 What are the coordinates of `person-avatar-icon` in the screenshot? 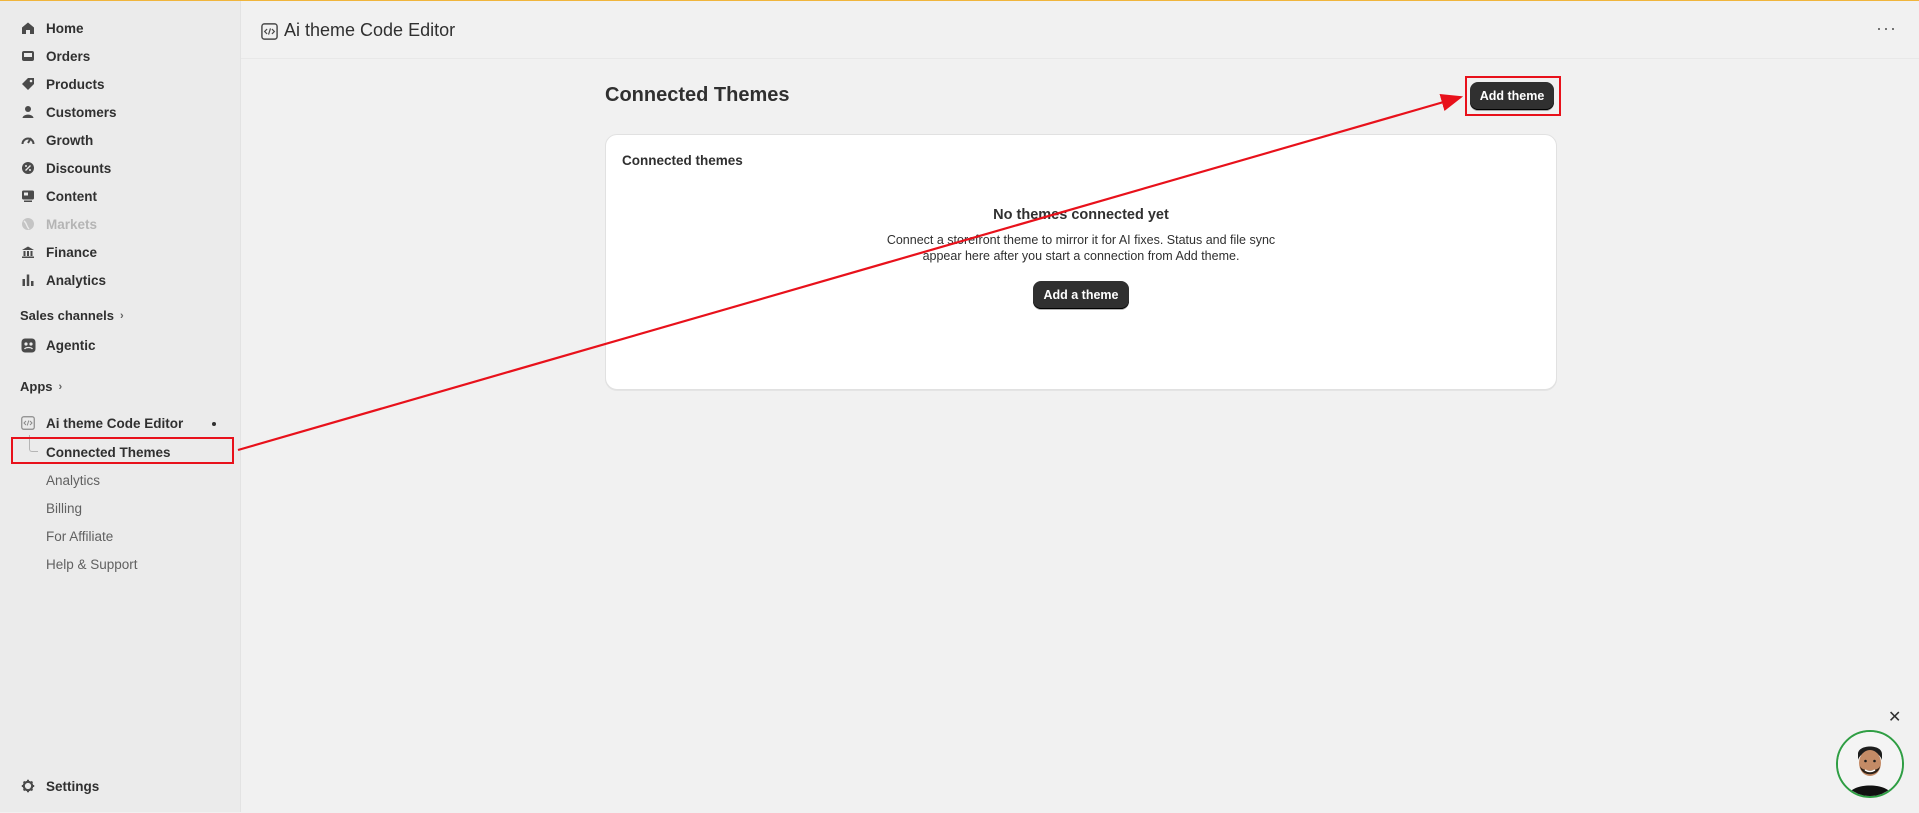 It's located at (1870, 764).